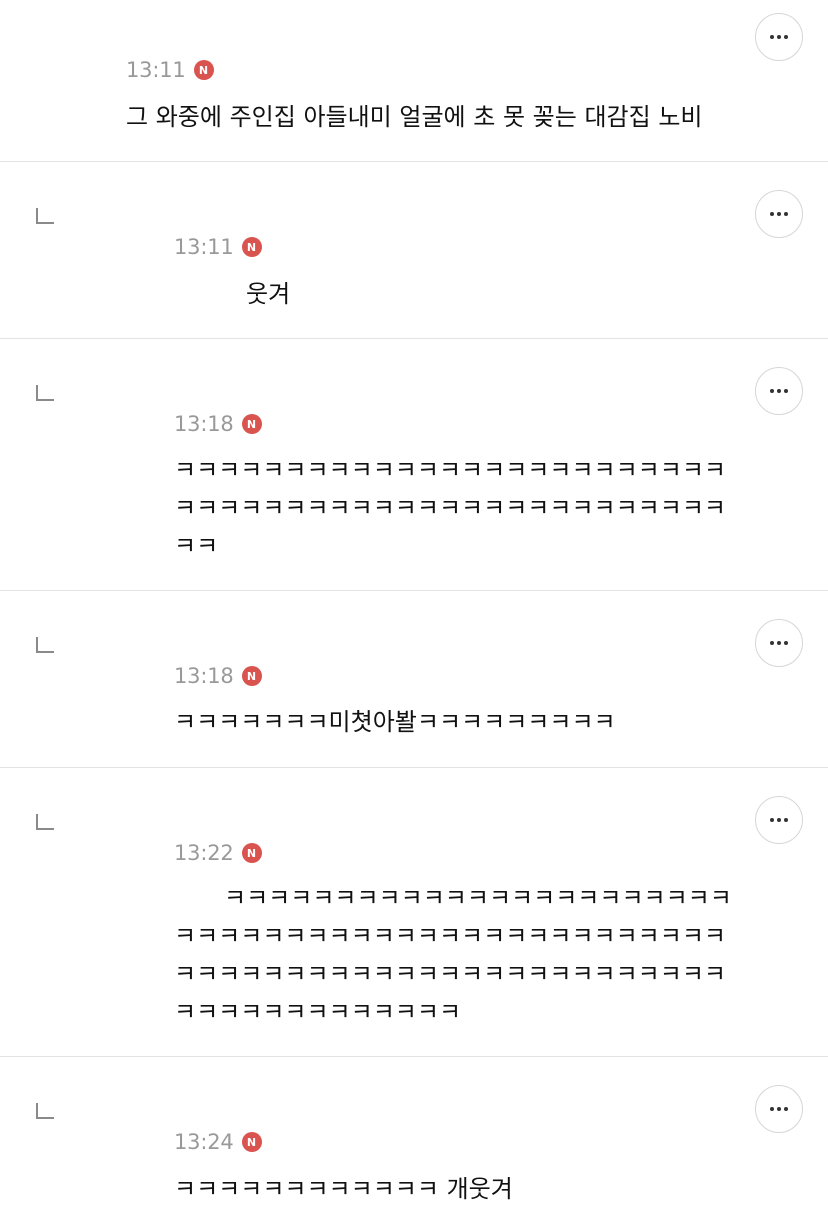 The height and width of the screenshot is (1225, 828). I want to click on comment-meta: 13:22 N, so click(218, 853).